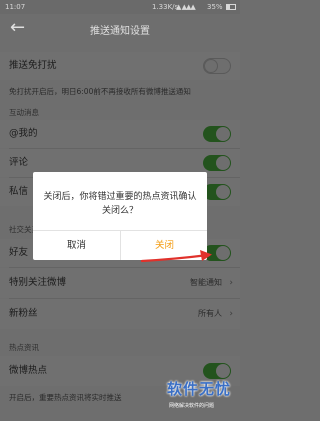 Image resolution: width=320 pixels, height=421 pixels. Describe the element at coordinates (120, 31) in the screenshot. I see `page-title: 推送通知设置` at that location.